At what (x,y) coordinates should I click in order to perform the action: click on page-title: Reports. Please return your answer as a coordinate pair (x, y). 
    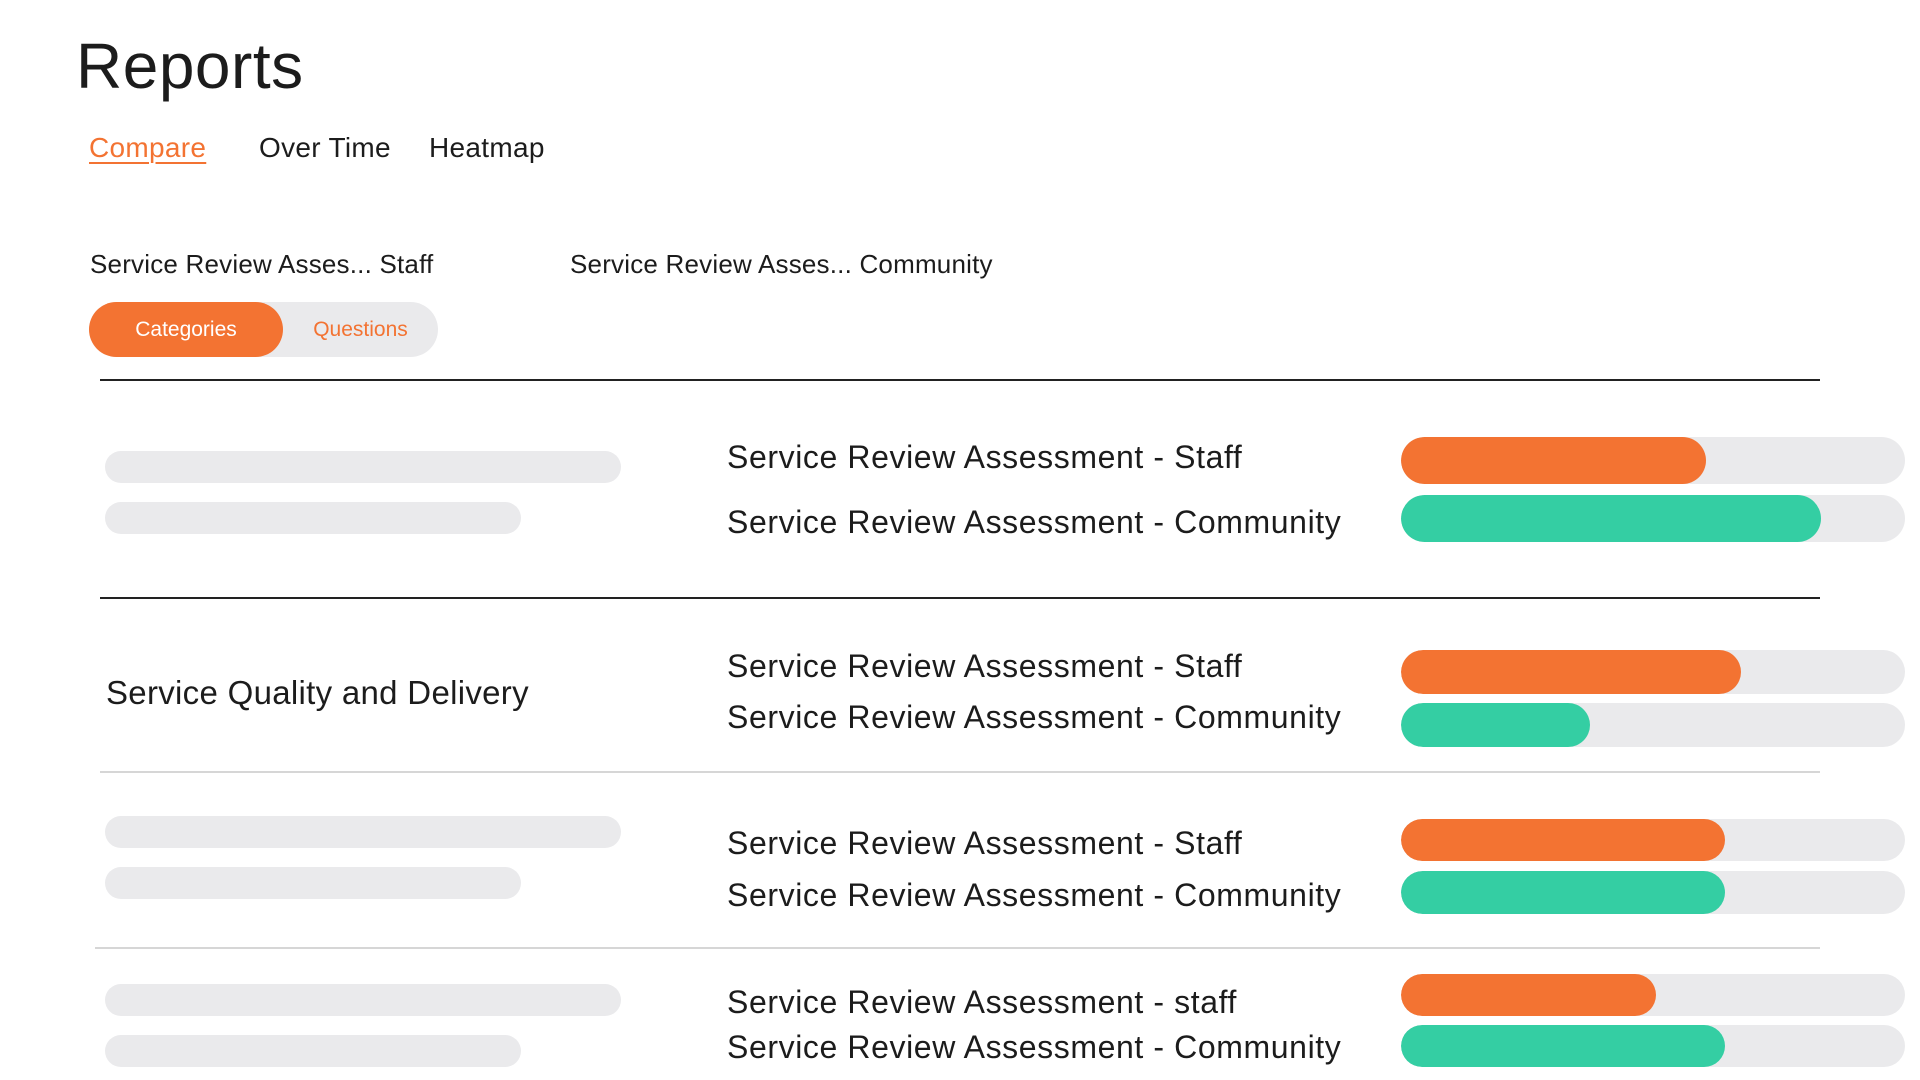
    Looking at the image, I should click on (190, 66).